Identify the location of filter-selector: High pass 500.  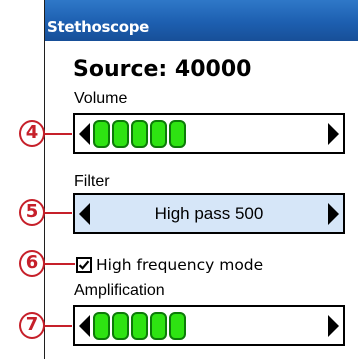
(209, 213).